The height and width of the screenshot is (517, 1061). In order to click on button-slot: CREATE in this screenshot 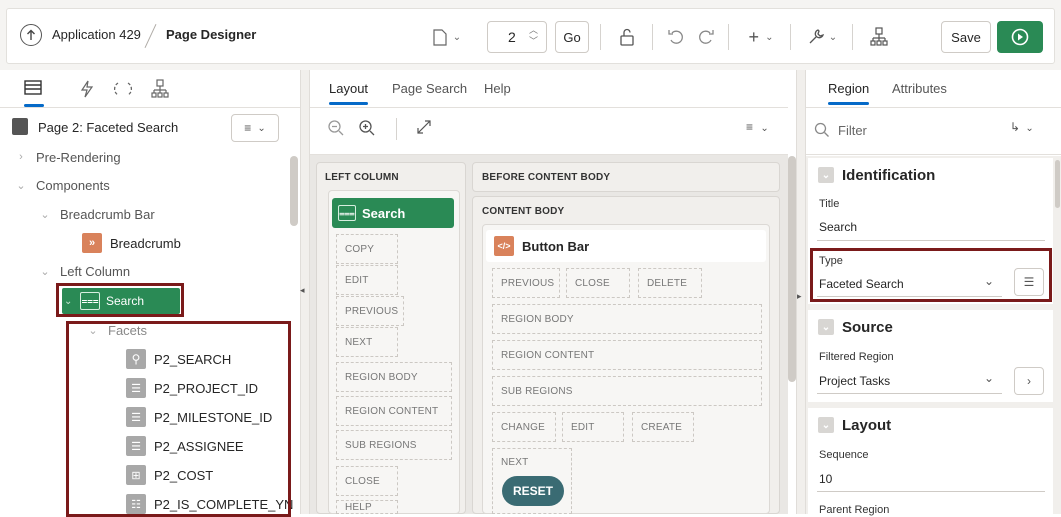, I will do `click(663, 427)`.